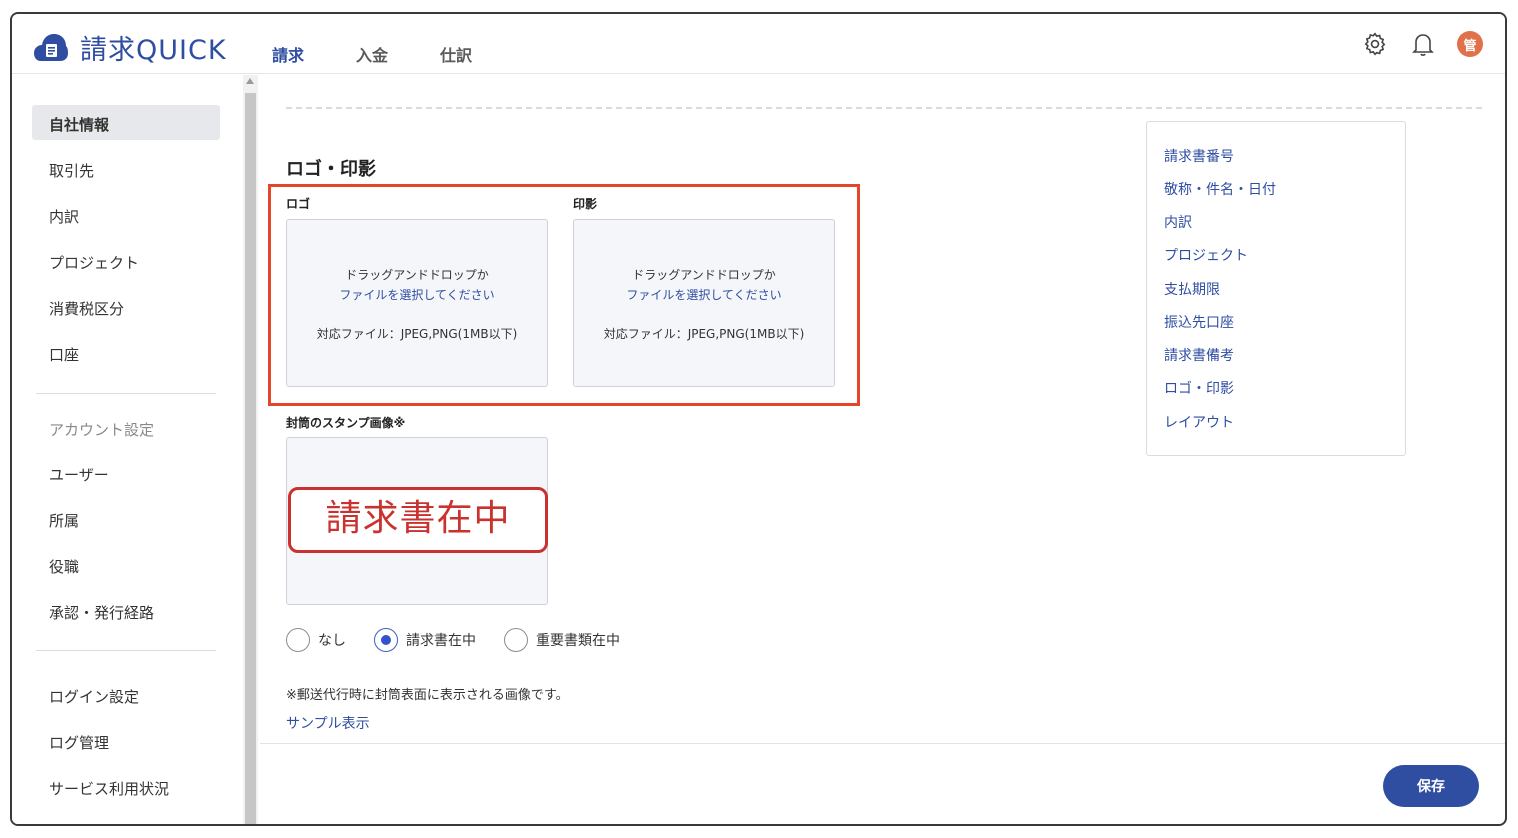 Image resolution: width=1518 pixels, height=838 pixels. What do you see at coordinates (126, 564) in the screenshot?
I see `sidebar-item-position: 役職` at bounding box center [126, 564].